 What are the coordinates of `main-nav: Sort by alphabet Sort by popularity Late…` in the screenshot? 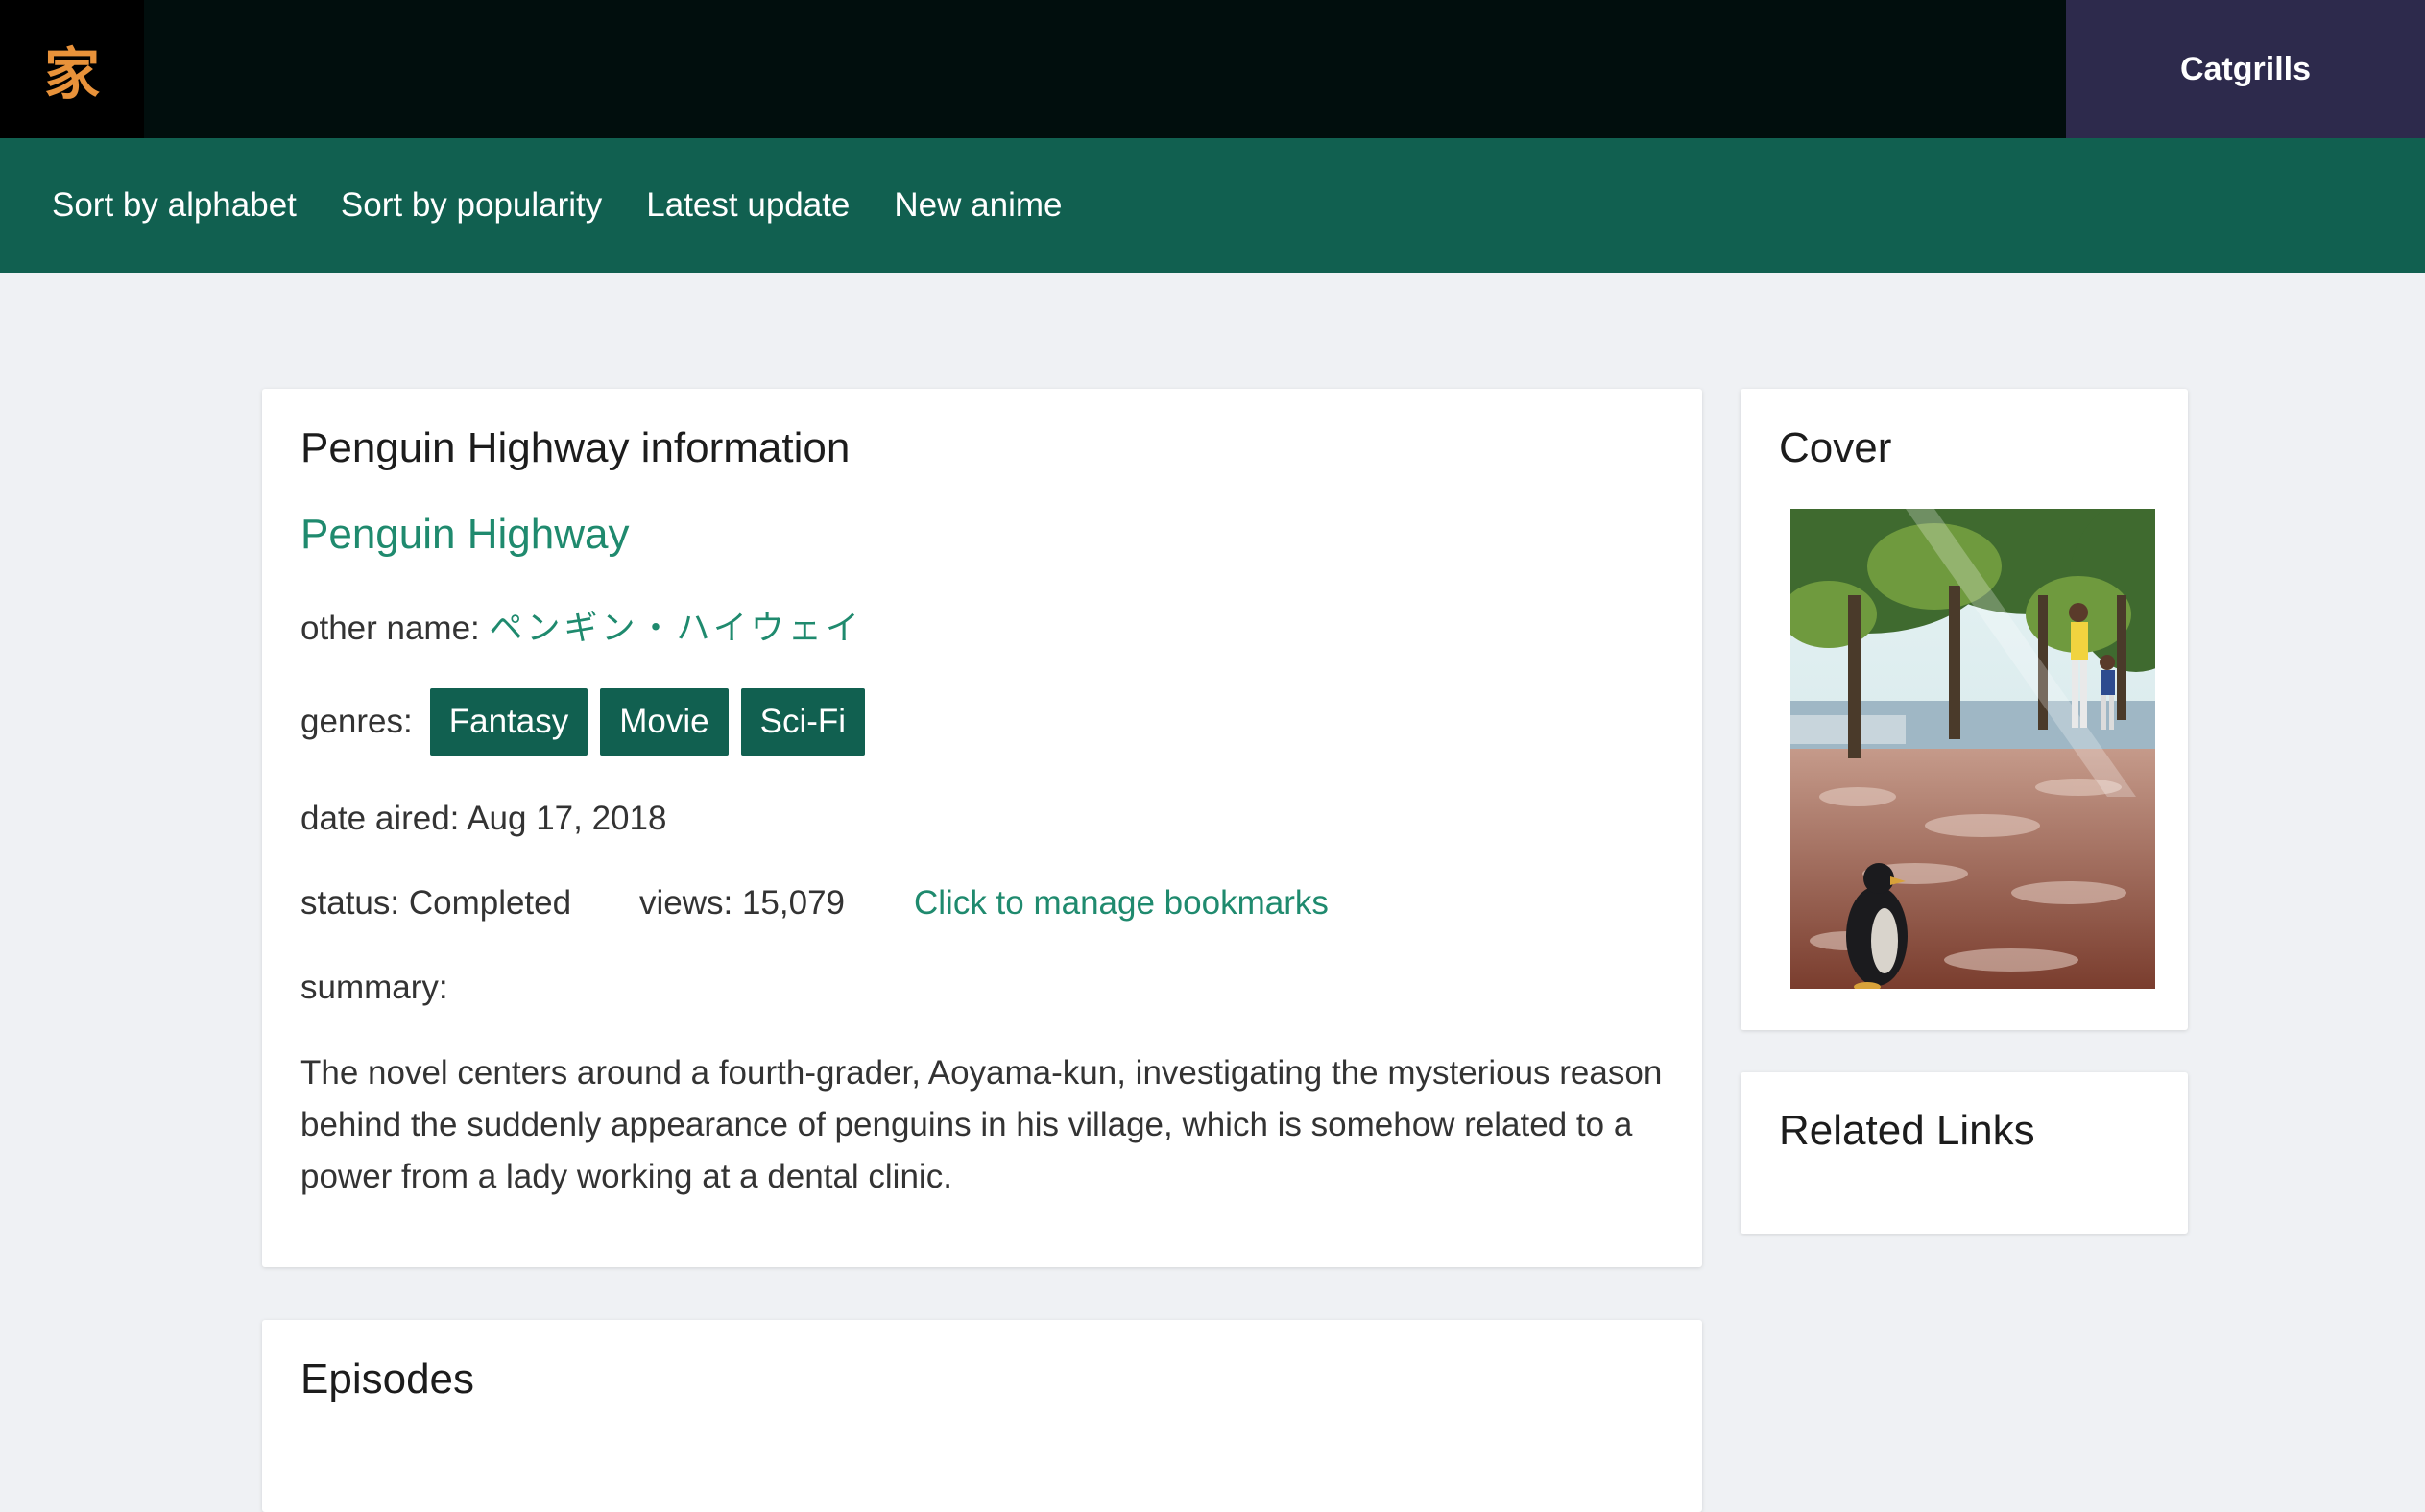 It's located at (1212, 206).